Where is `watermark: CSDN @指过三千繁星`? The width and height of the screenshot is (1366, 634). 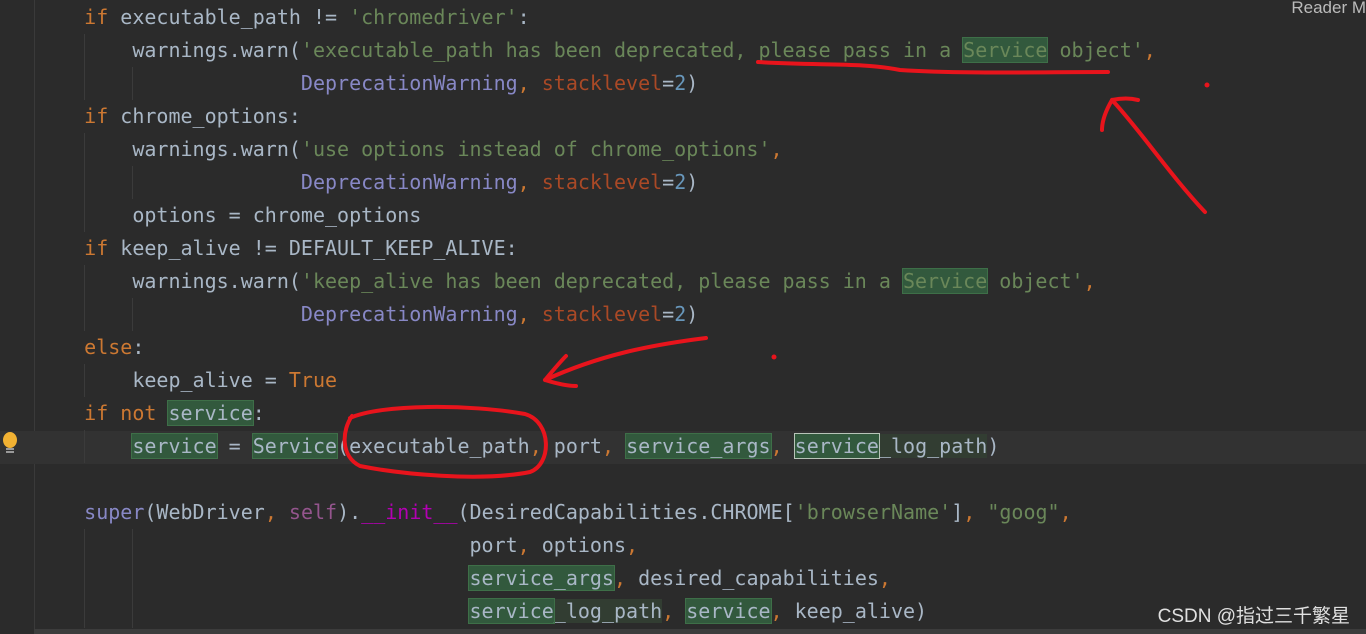 watermark: CSDN @指过三千繁星 is located at coordinates (1253, 616).